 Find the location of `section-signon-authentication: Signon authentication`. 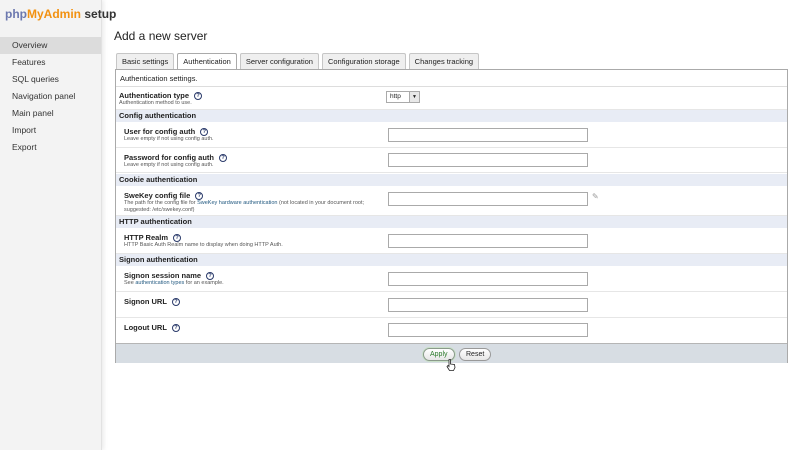

section-signon-authentication: Signon authentication is located at coordinates (451, 260).